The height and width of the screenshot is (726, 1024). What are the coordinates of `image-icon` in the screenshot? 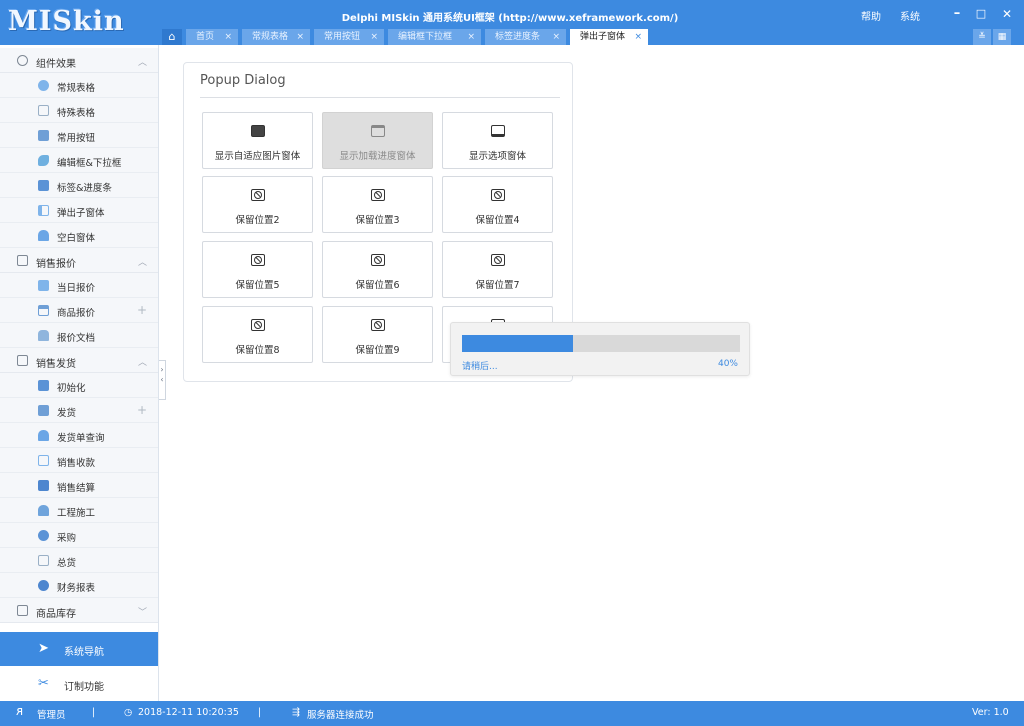 It's located at (258, 131).